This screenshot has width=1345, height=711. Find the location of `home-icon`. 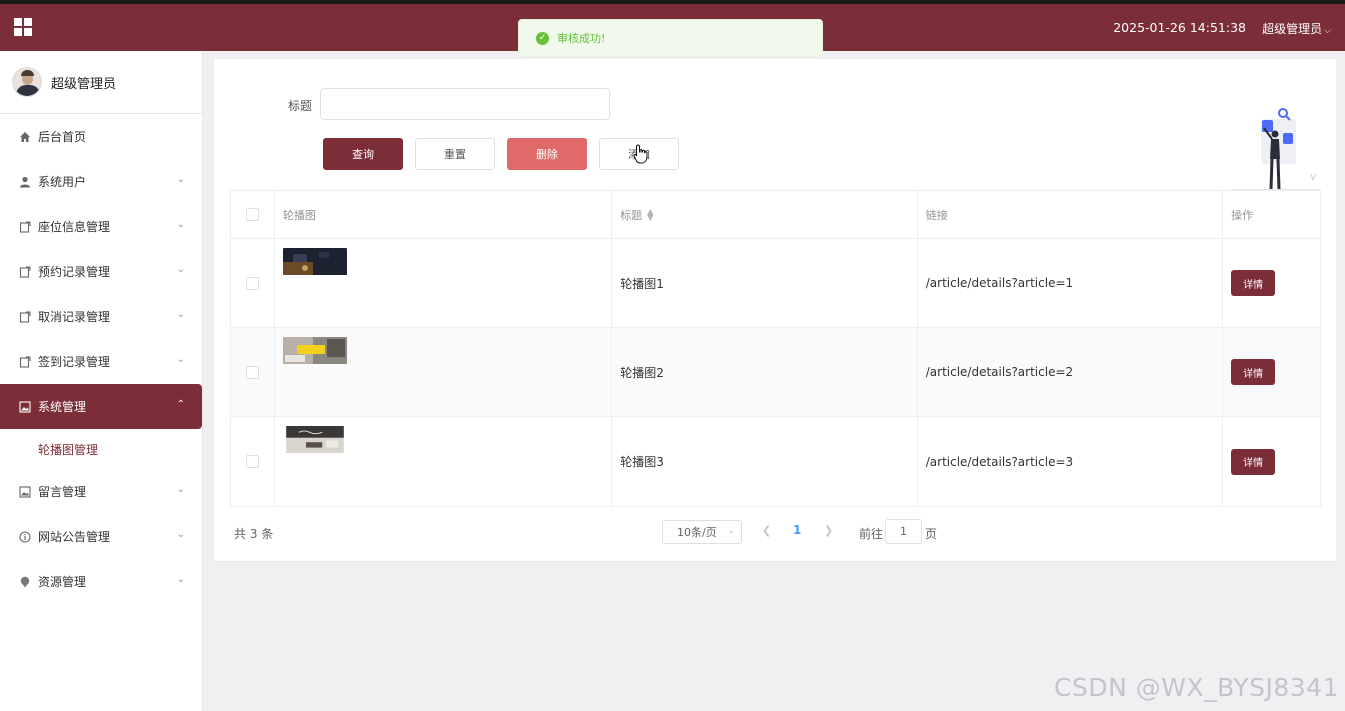

home-icon is located at coordinates (24, 136).